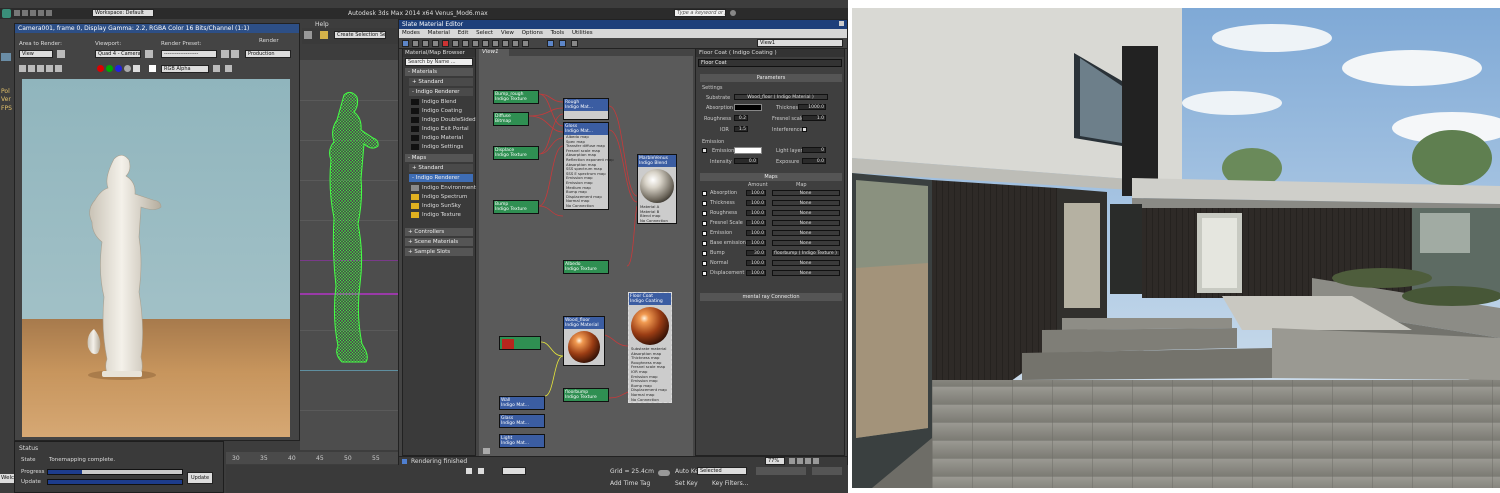 This screenshot has width=1500, height=493. What do you see at coordinates (49, 68) in the screenshot?
I see `print-icon` at bounding box center [49, 68].